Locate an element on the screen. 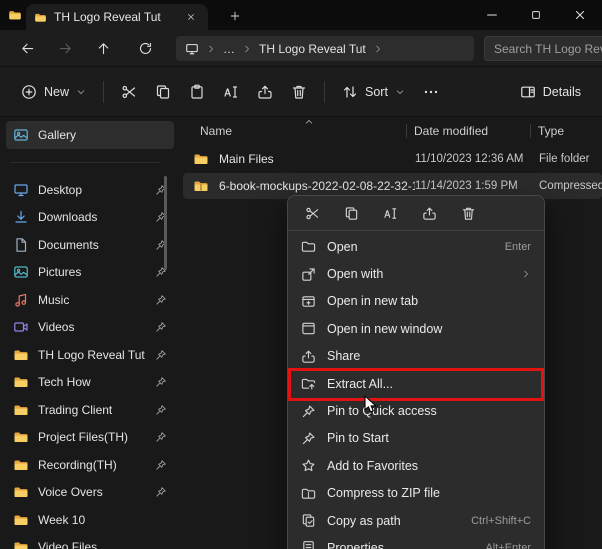  close-button is located at coordinates (580, 15).